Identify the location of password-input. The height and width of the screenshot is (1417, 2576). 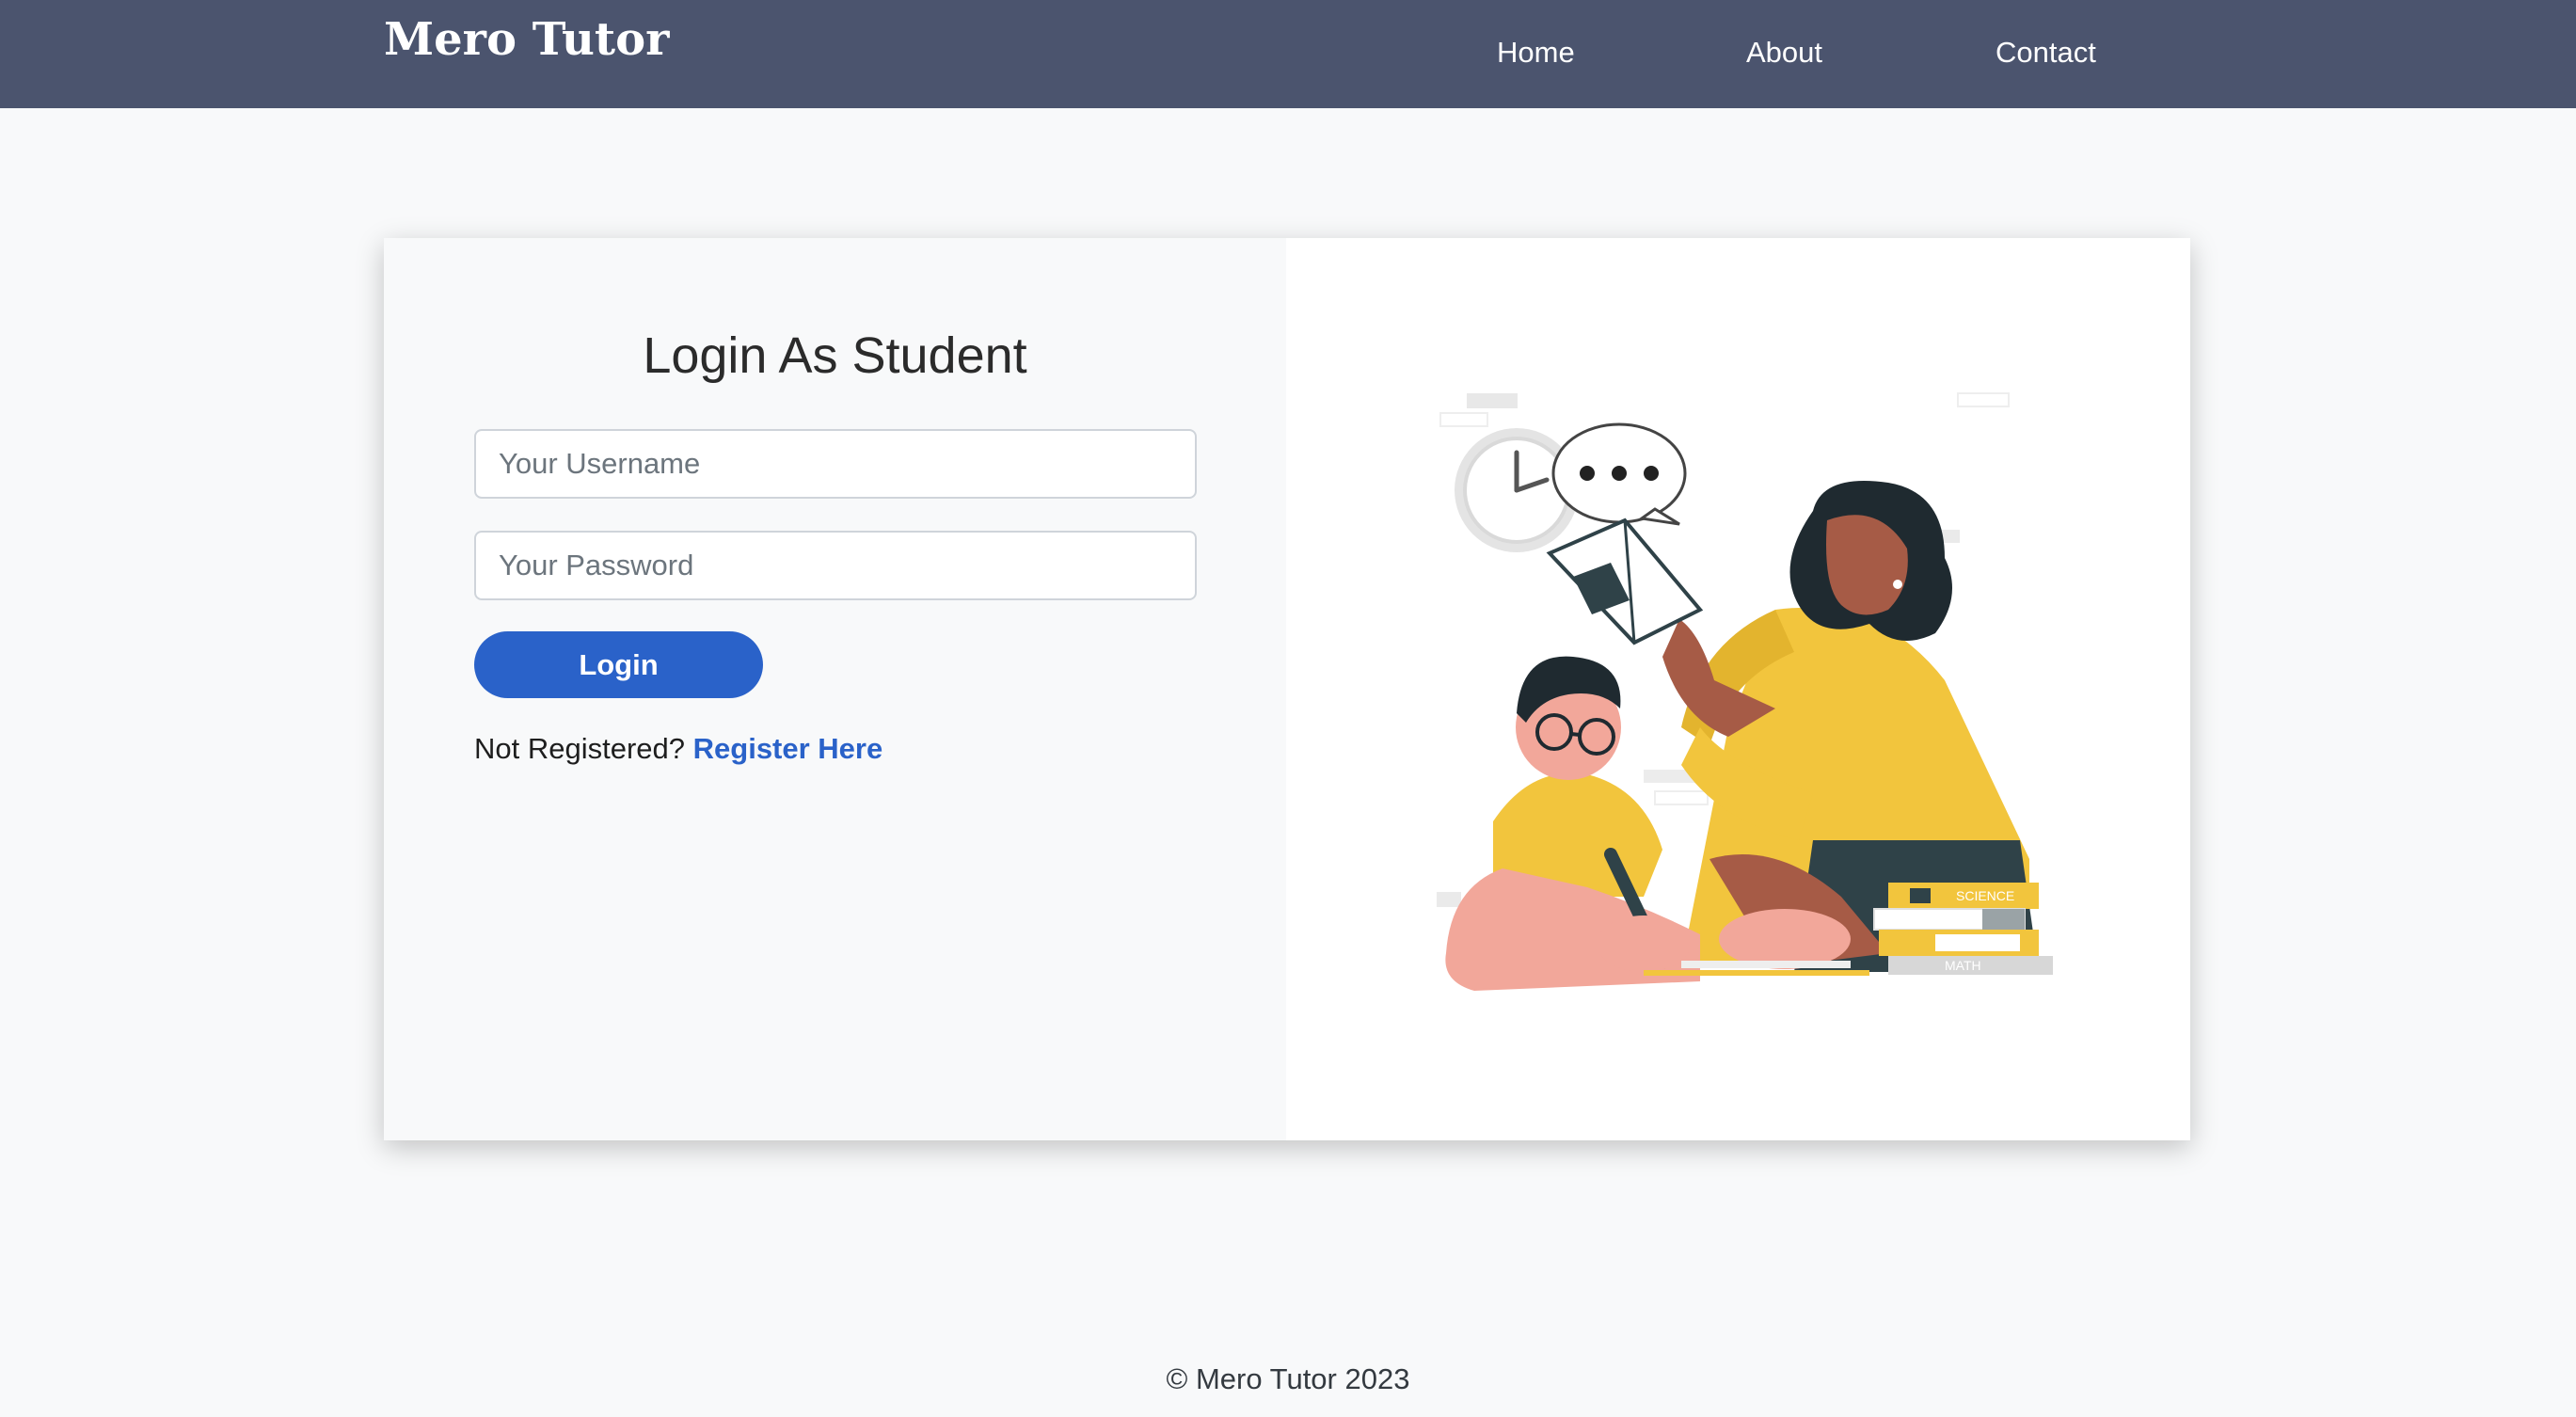
(835, 565).